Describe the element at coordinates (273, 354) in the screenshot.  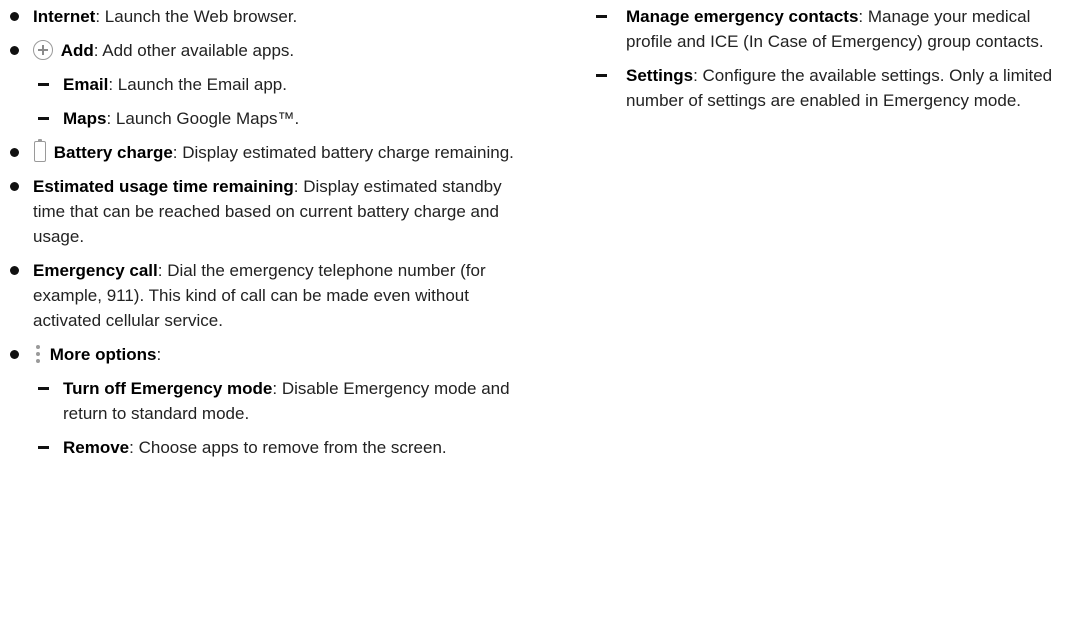
I see `list-item-more-options: More options:` at that location.